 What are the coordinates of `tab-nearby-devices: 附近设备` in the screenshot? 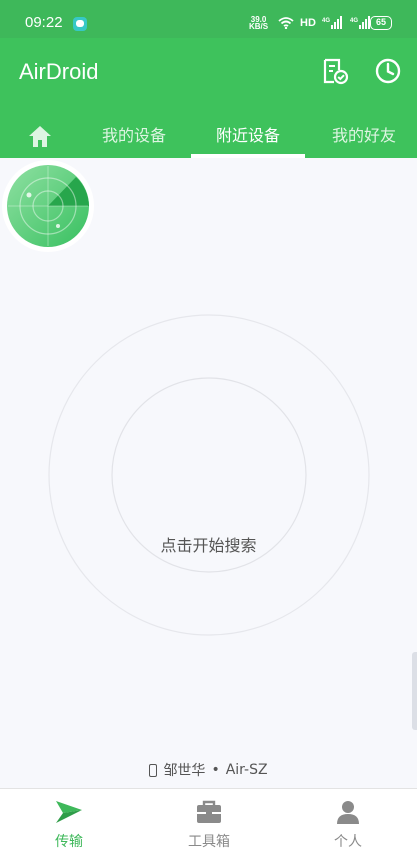 It's located at (248, 140).